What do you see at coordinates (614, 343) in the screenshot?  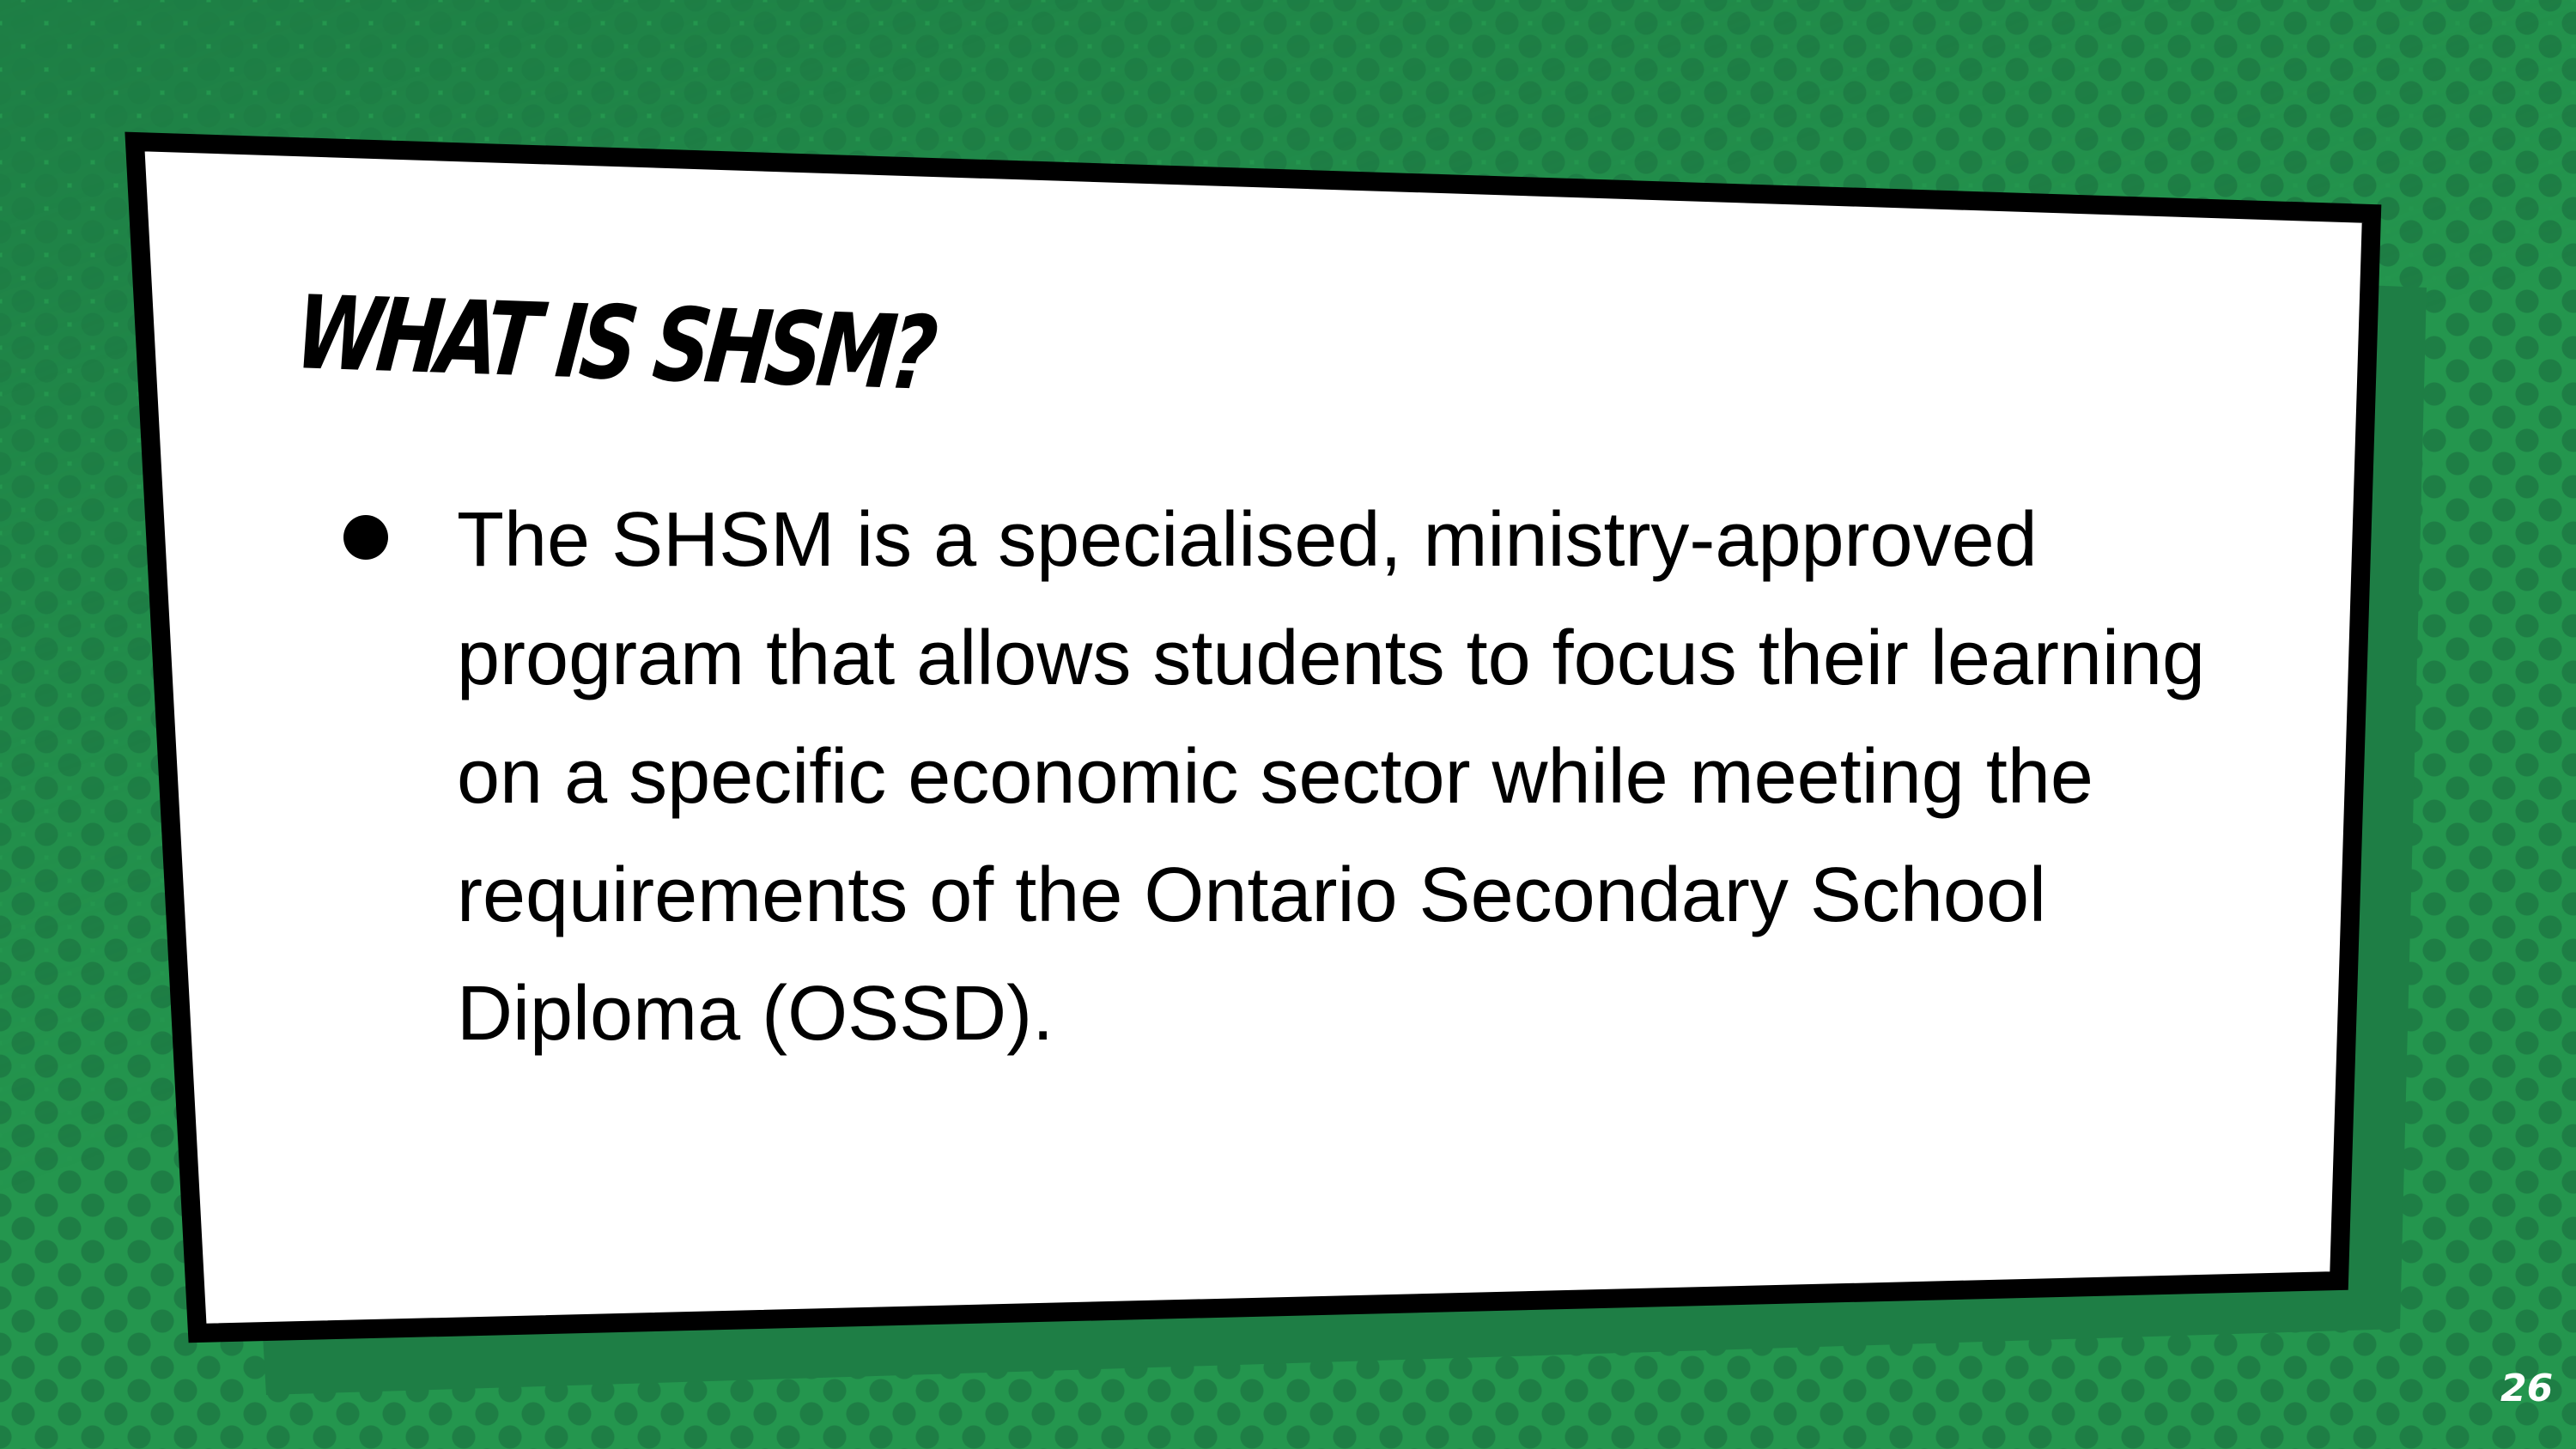 I see `slide-title: What is SHSM?` at bounding box center [614, 343].